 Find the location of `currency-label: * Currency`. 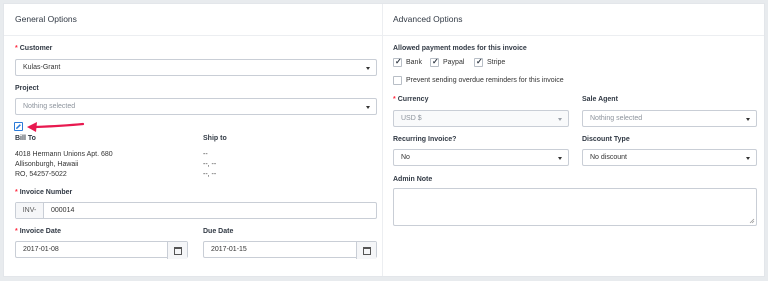

currency-label: * Currency is located at coordinates (410, 99).